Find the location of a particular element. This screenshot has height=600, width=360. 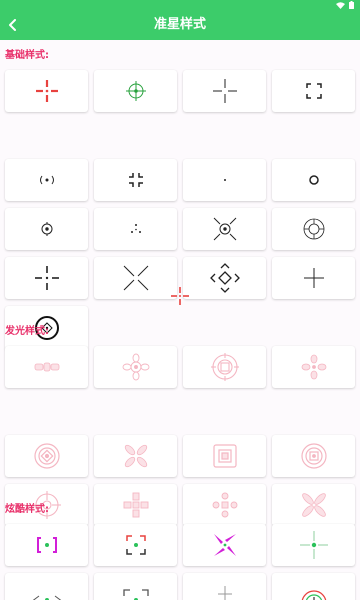

cool-corner-dot-icon is located at coordinates (135, 545).